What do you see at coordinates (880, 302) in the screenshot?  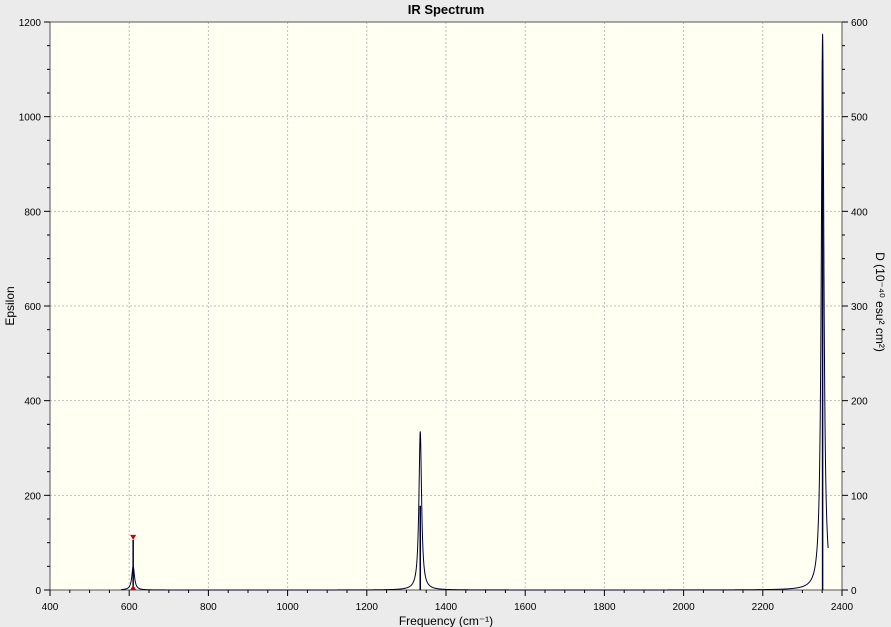 I see `y2-axis-title: D (10⁻⁴⁰ esu² cm²)` at bounding box center [880, 302].